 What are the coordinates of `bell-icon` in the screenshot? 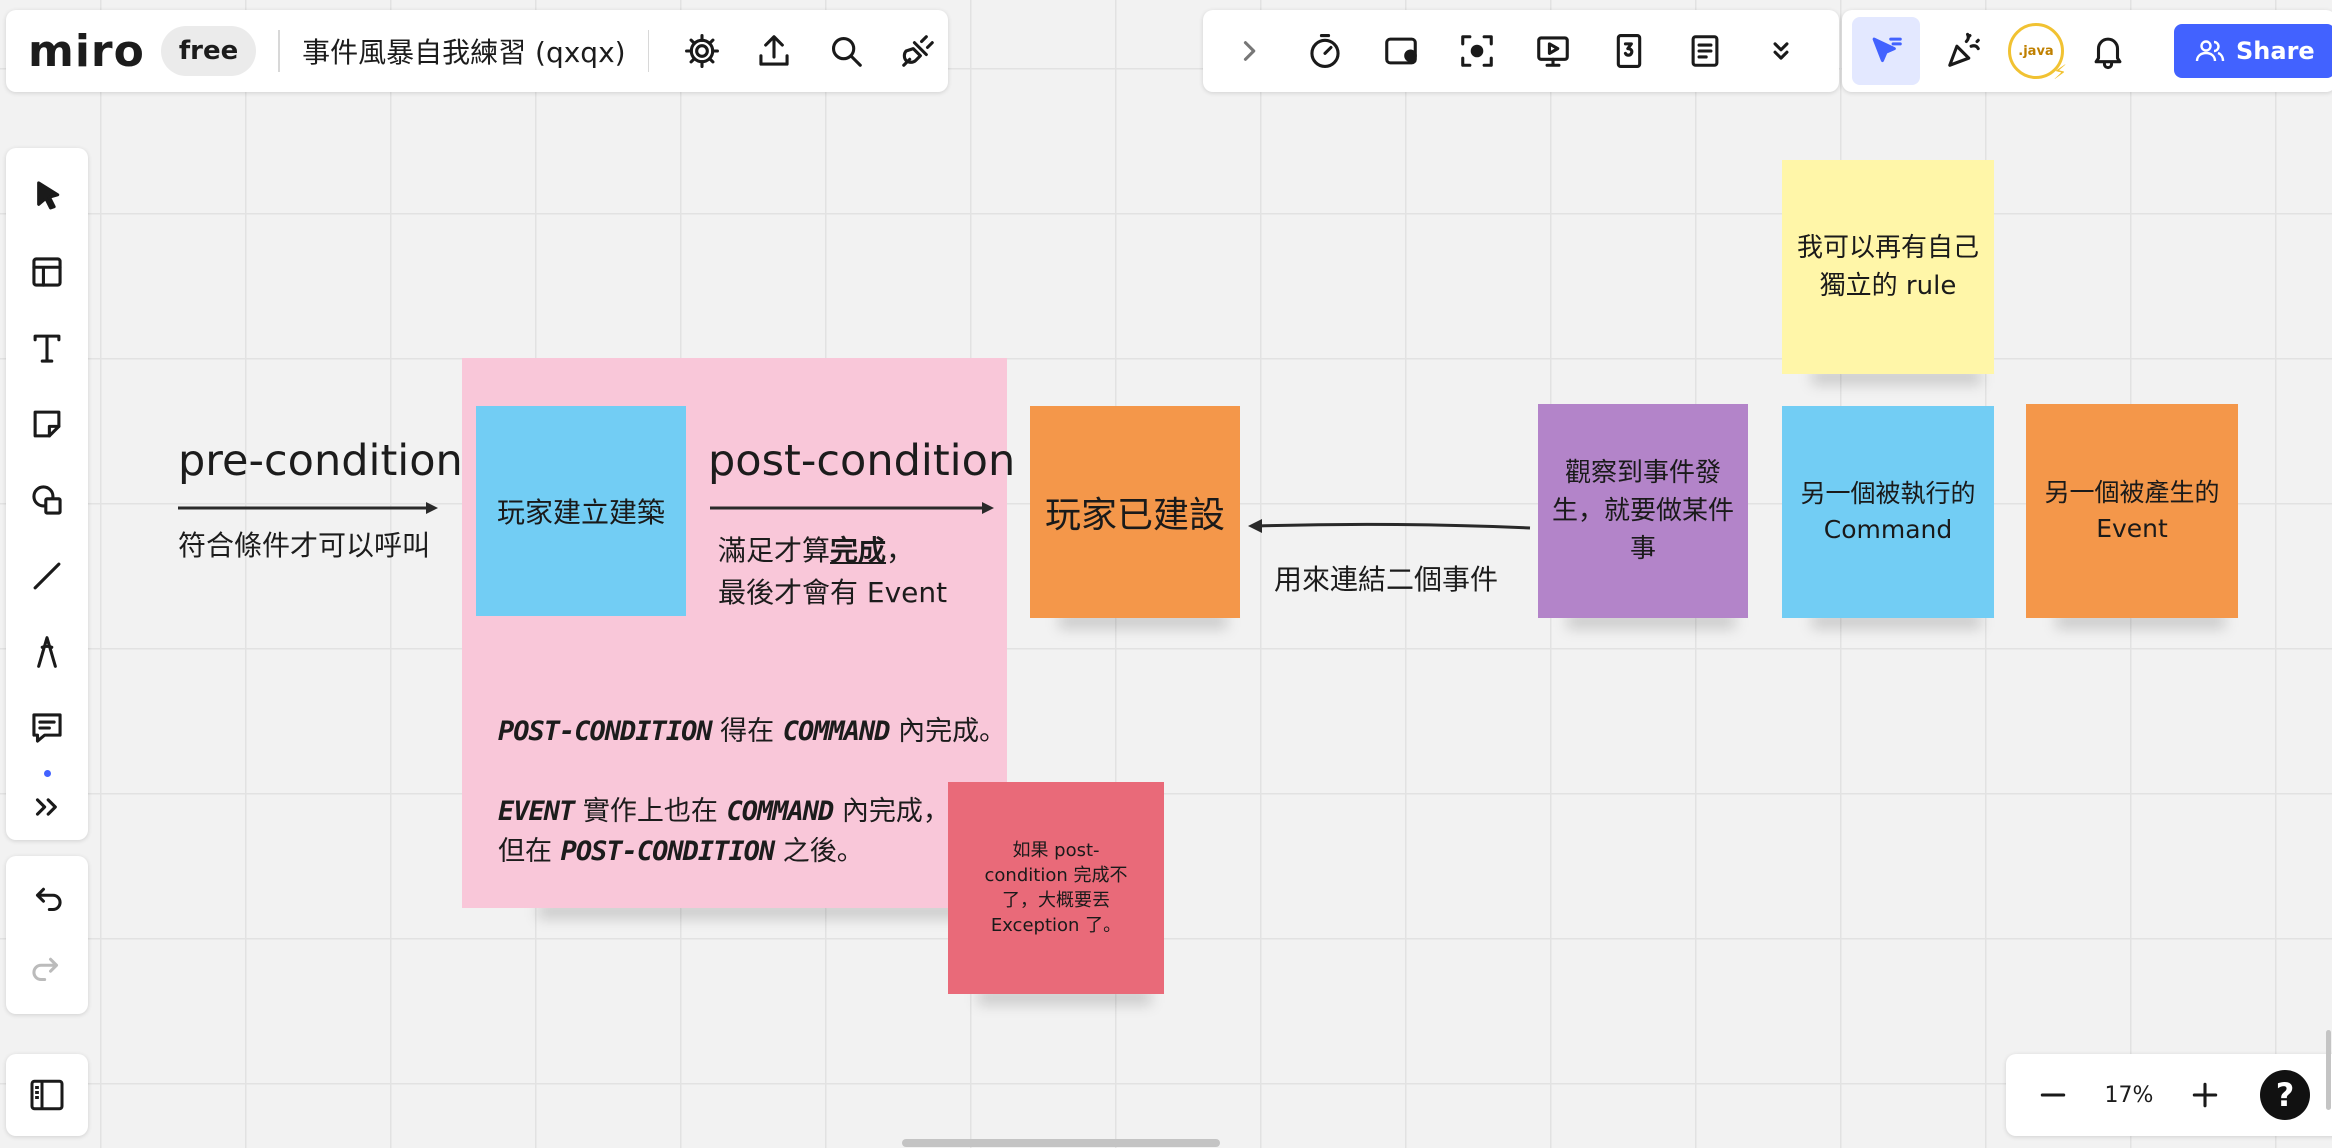 It's located at (2108, 53).